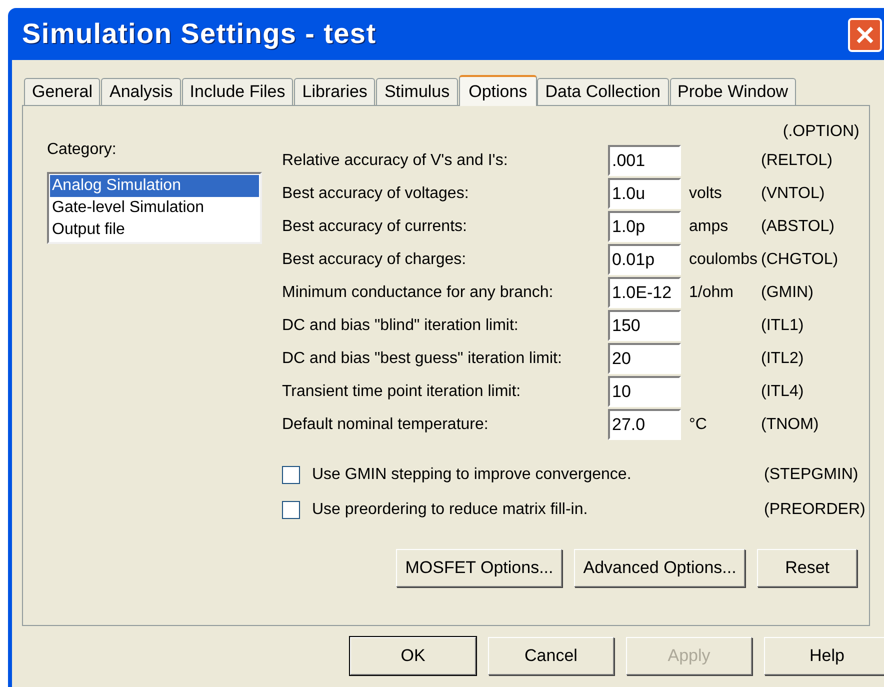 This screenshot has height=687, width=884. What do you see at coordinates (782, 358) in the screenshot?
I see `keyword-label: (ITL2)` at bounding box center [782, 358].